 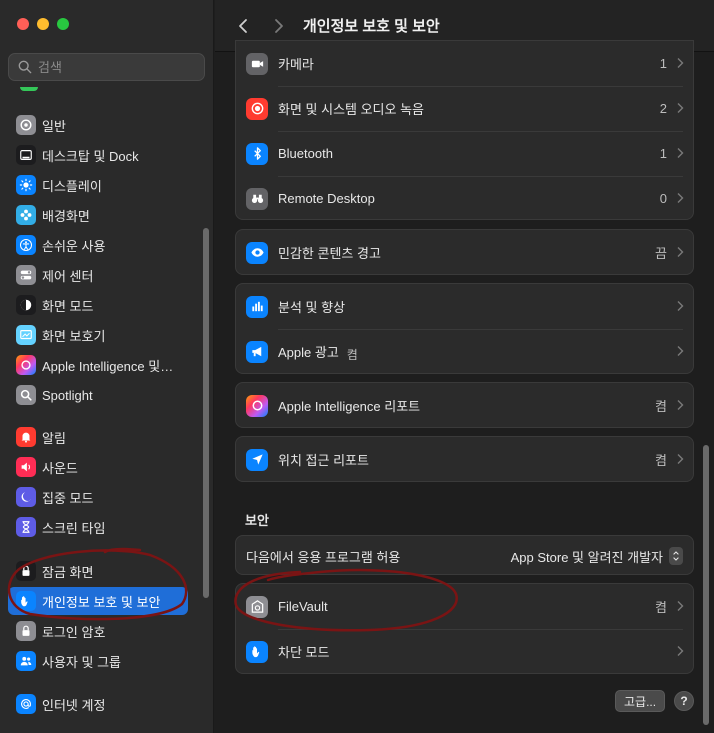 I want to click on main-scrollbar, so click(x=706, y=585).